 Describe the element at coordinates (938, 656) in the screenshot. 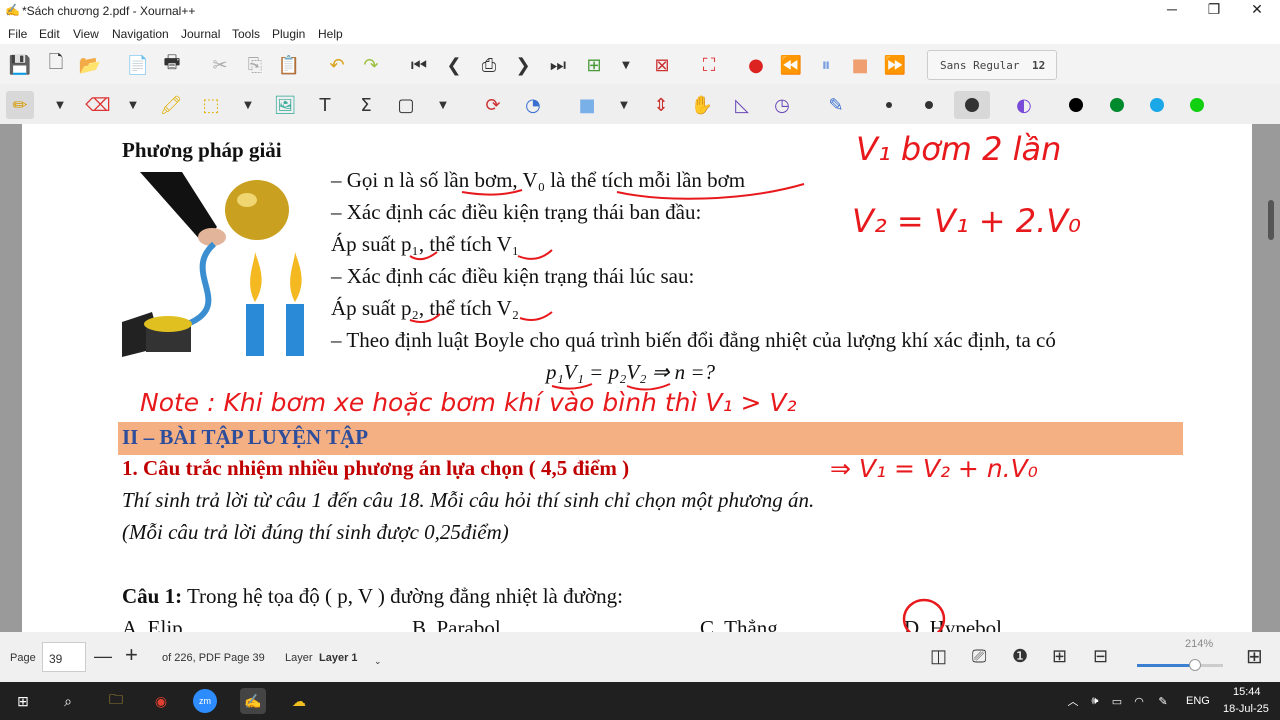

I see `two-pages-icon: ◫` at that location.